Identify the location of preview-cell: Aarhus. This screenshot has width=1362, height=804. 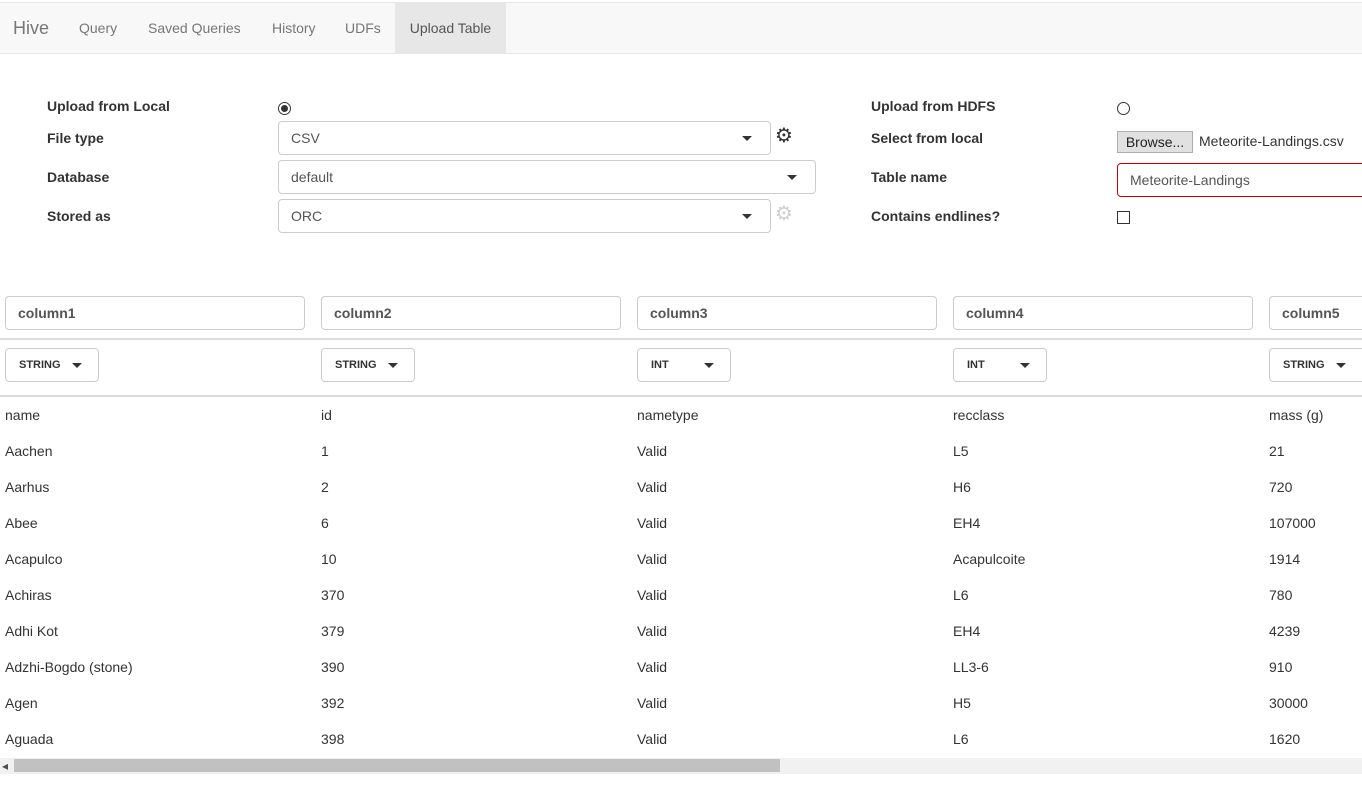
(27, 487).